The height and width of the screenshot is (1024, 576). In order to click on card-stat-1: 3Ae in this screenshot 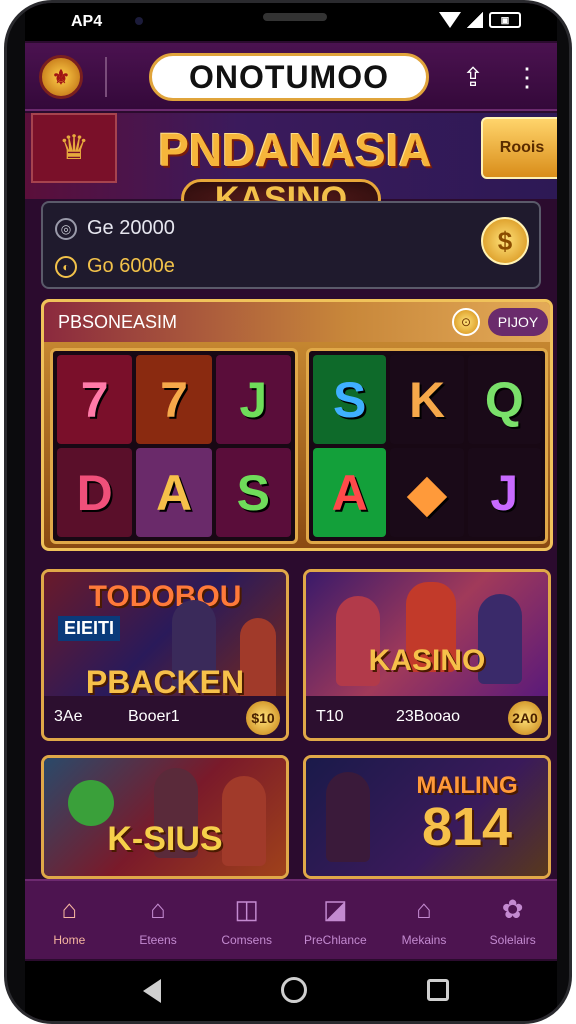, I will do `click(68, 716)`.